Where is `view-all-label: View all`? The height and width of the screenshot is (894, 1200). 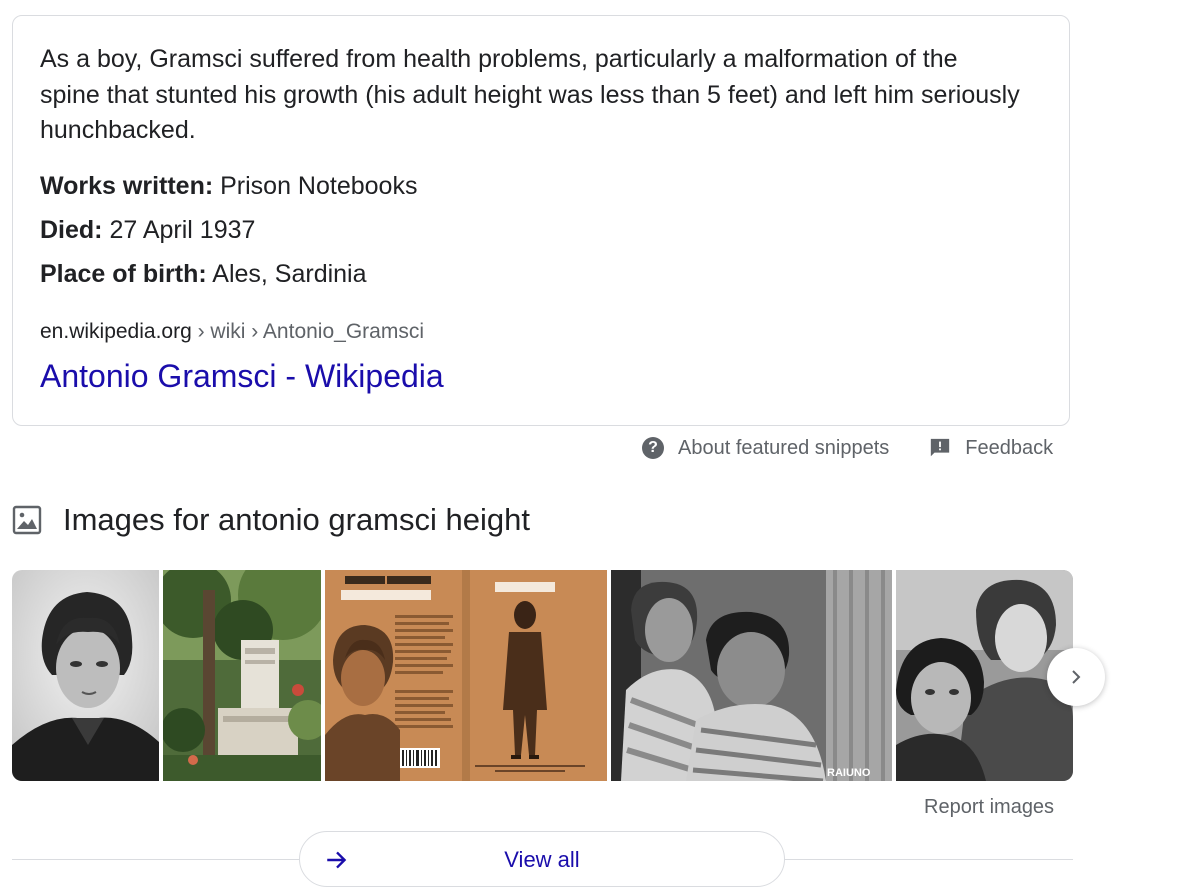 view-all-label: View all is located at coordinates (542, 859).